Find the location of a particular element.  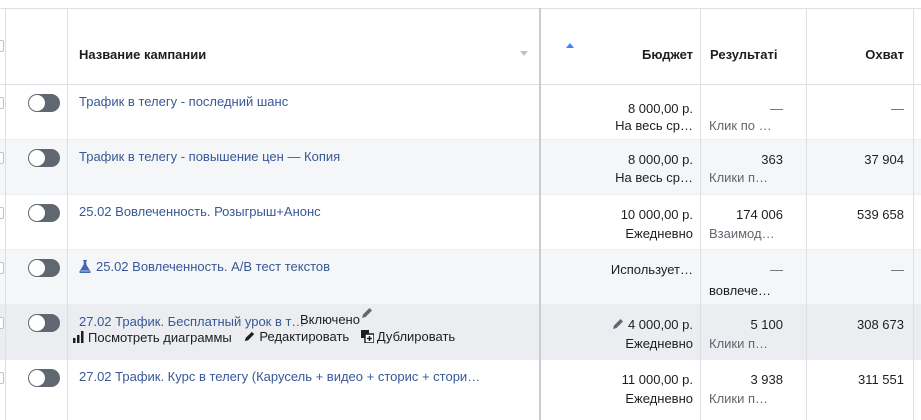

budget-value: 11 000,00 р. is located at coordinates (657, 379).